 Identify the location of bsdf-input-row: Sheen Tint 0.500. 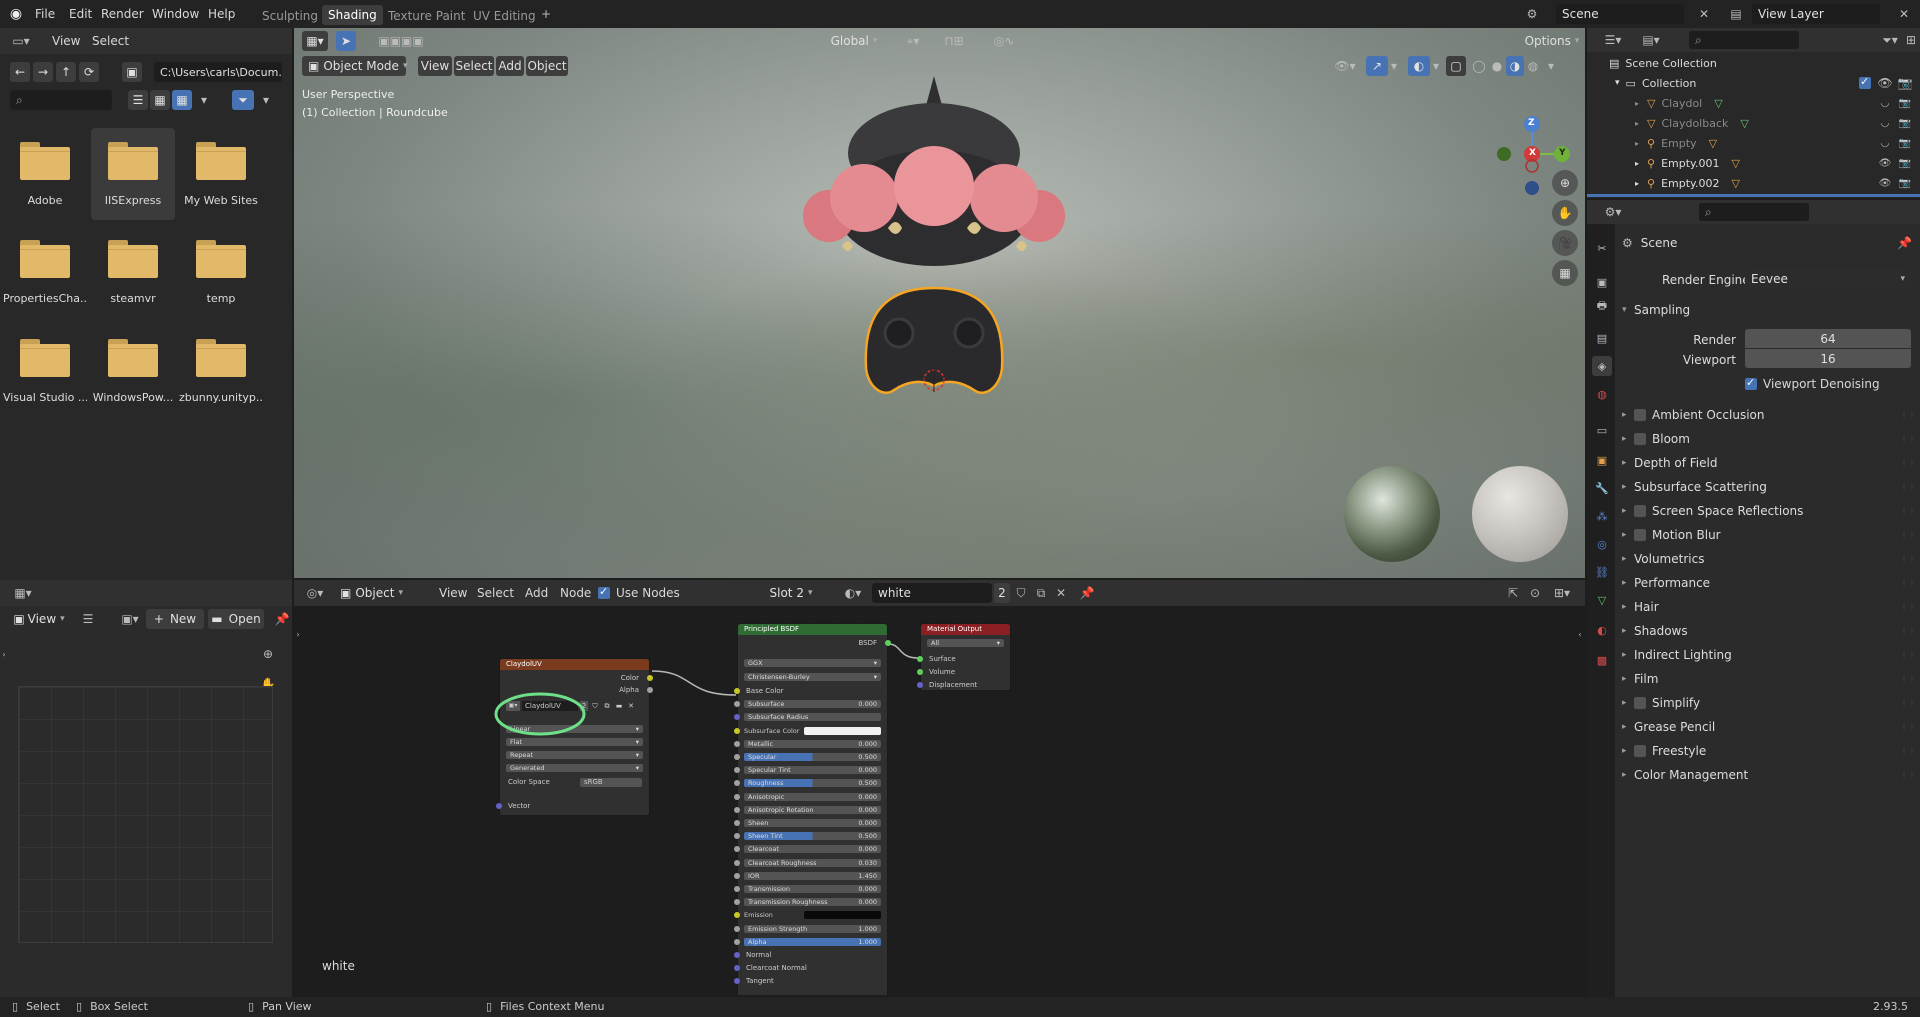
(812, 836).